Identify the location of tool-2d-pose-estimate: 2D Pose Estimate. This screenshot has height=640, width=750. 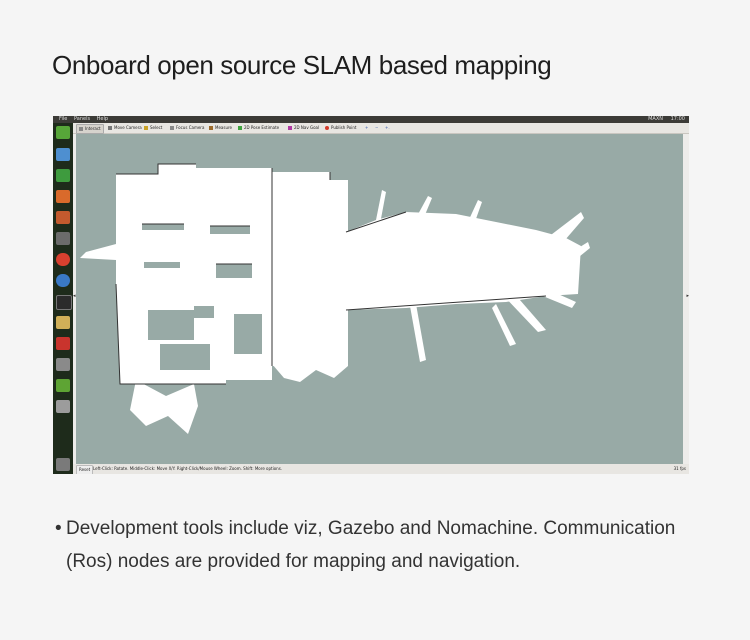
(258, 128).